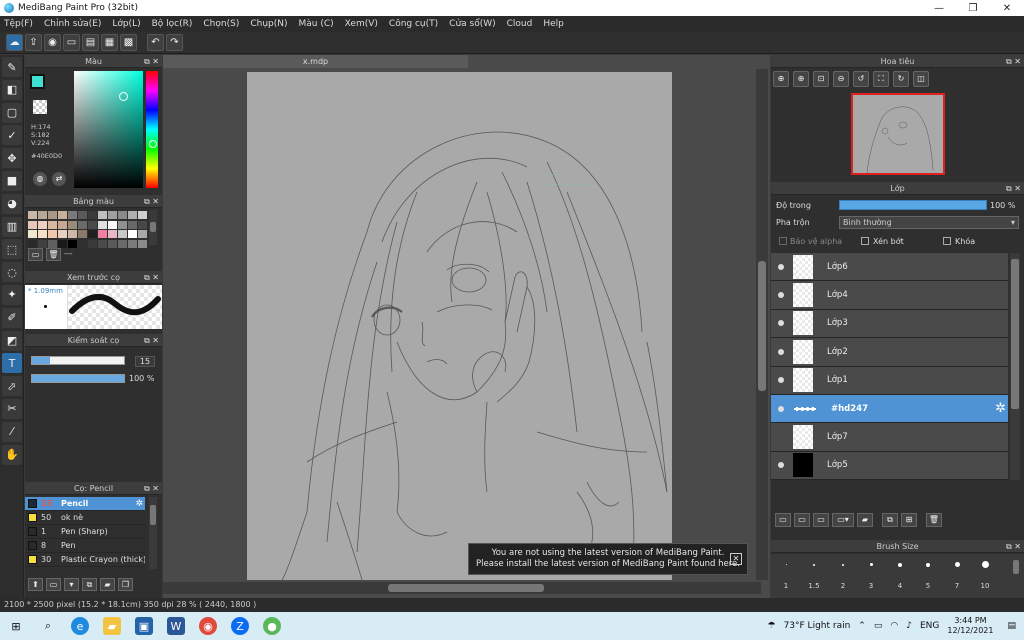 The width and height of the screenshot is (1024, 640). What do you see at coordinates (12, 408) in the screenshot?
I see `divide-tool-icon: ✂` at bounding box center [12, 408].